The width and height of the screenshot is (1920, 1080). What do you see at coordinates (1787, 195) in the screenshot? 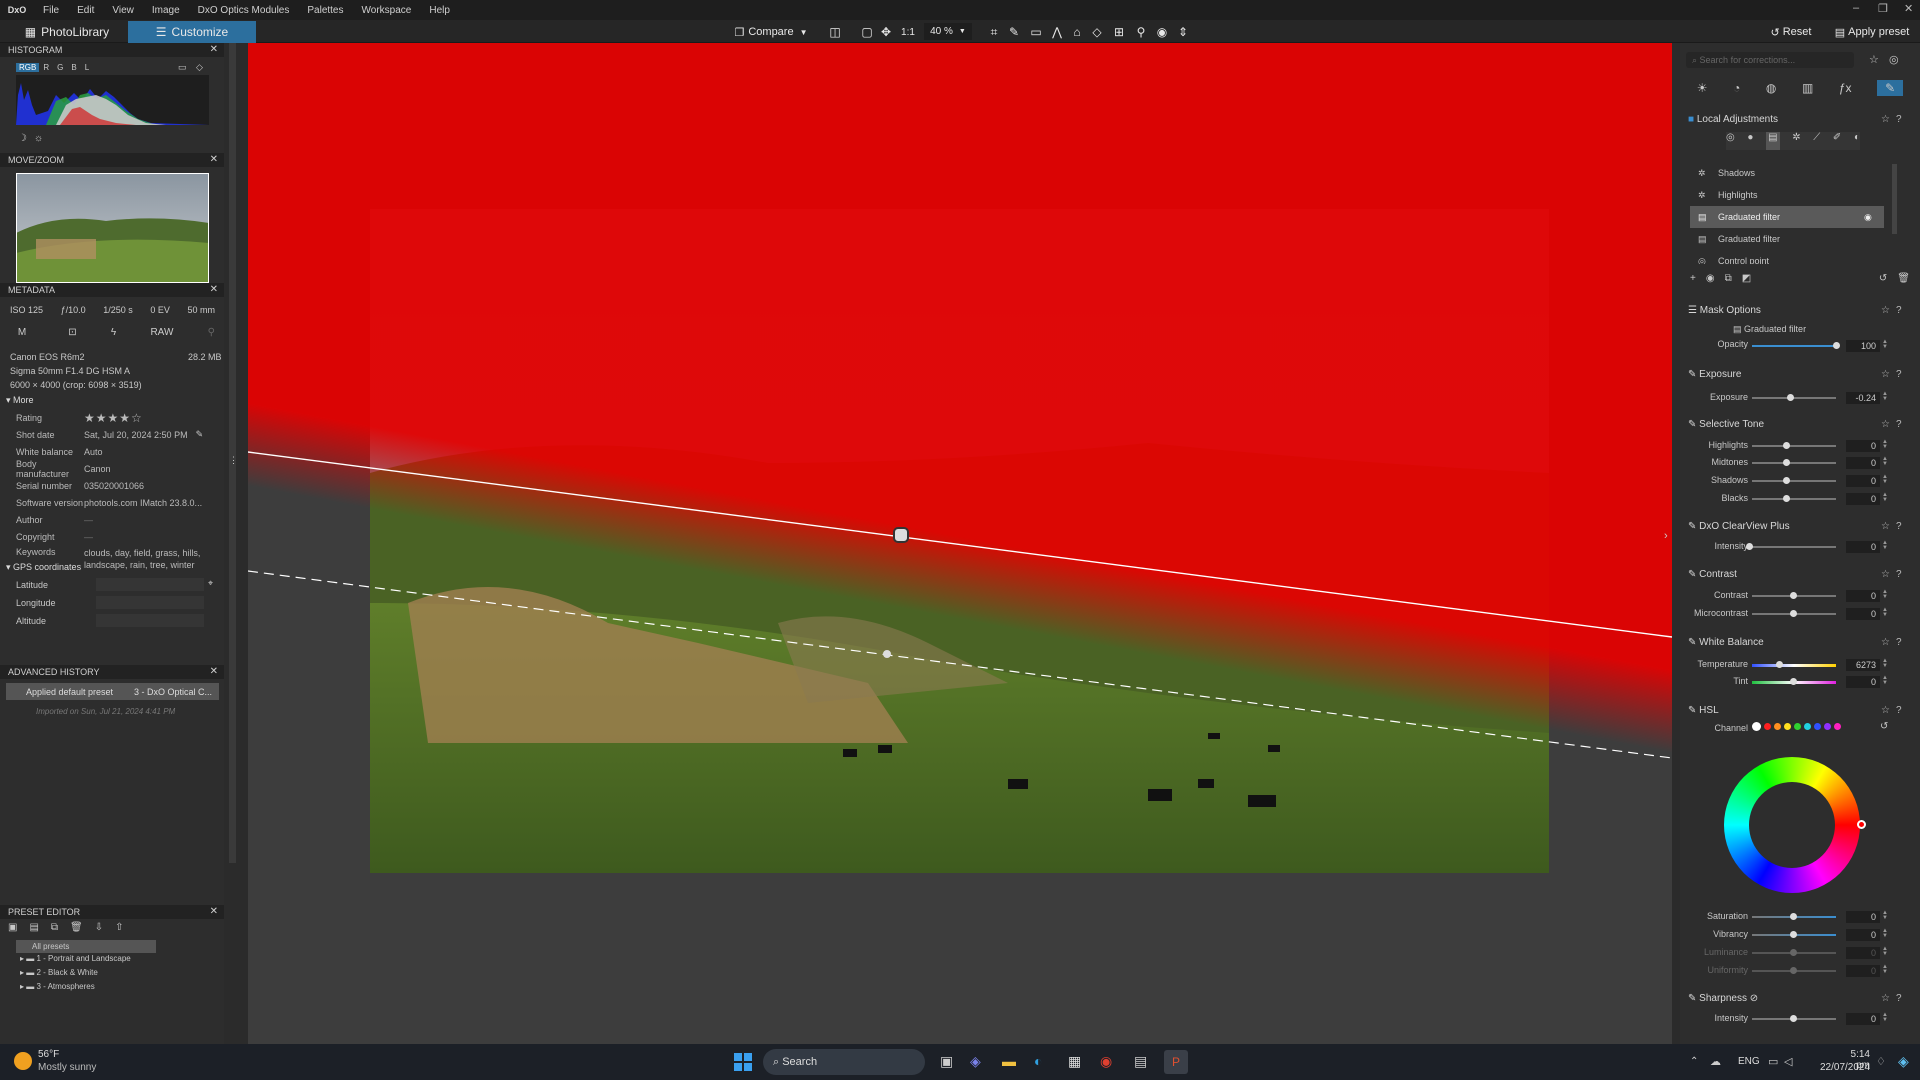
I see `mask-list-item: ✲ Highlights` at bounding box center [1787, 195].